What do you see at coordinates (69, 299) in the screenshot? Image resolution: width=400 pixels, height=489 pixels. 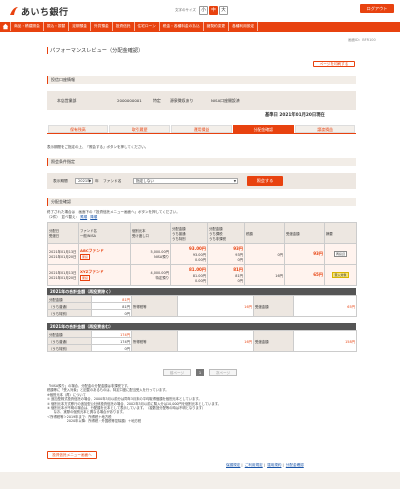 I see `dist-label: 分配金額` at bounding box center [69, 299].